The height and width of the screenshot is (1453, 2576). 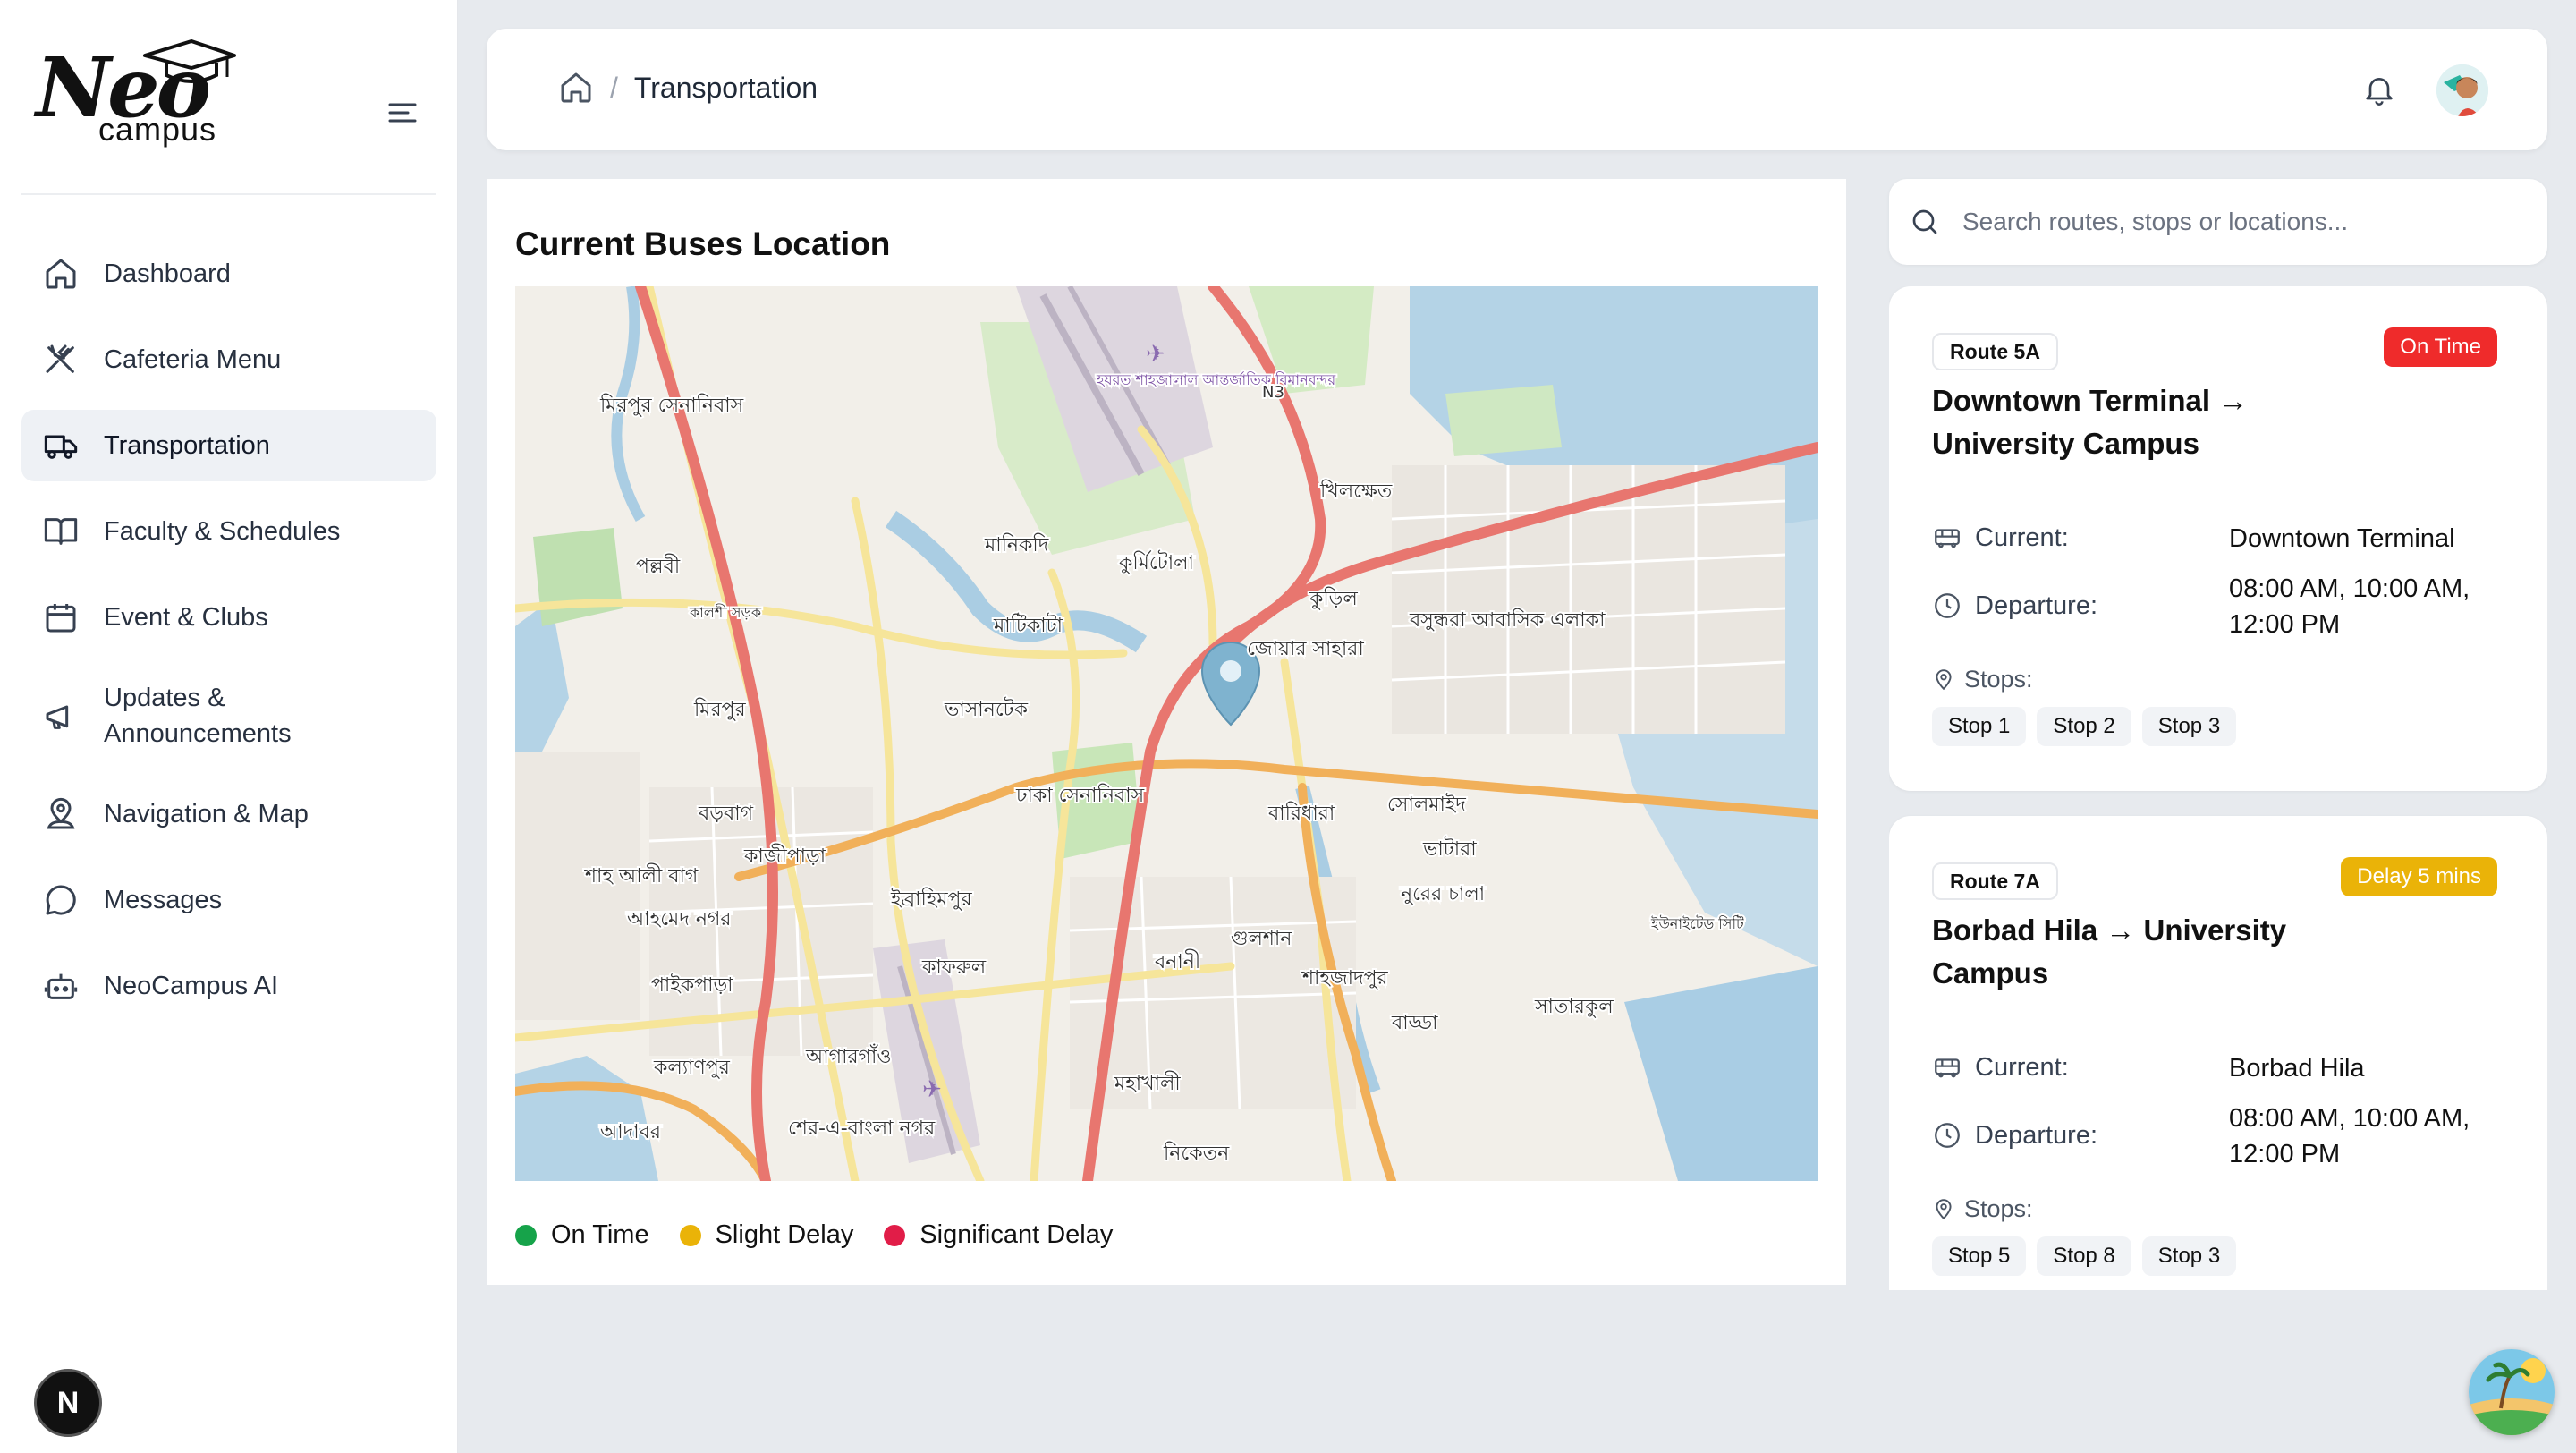 I want to click on sidebar-item-transportation: Transportation, so click(x=228, y=445).